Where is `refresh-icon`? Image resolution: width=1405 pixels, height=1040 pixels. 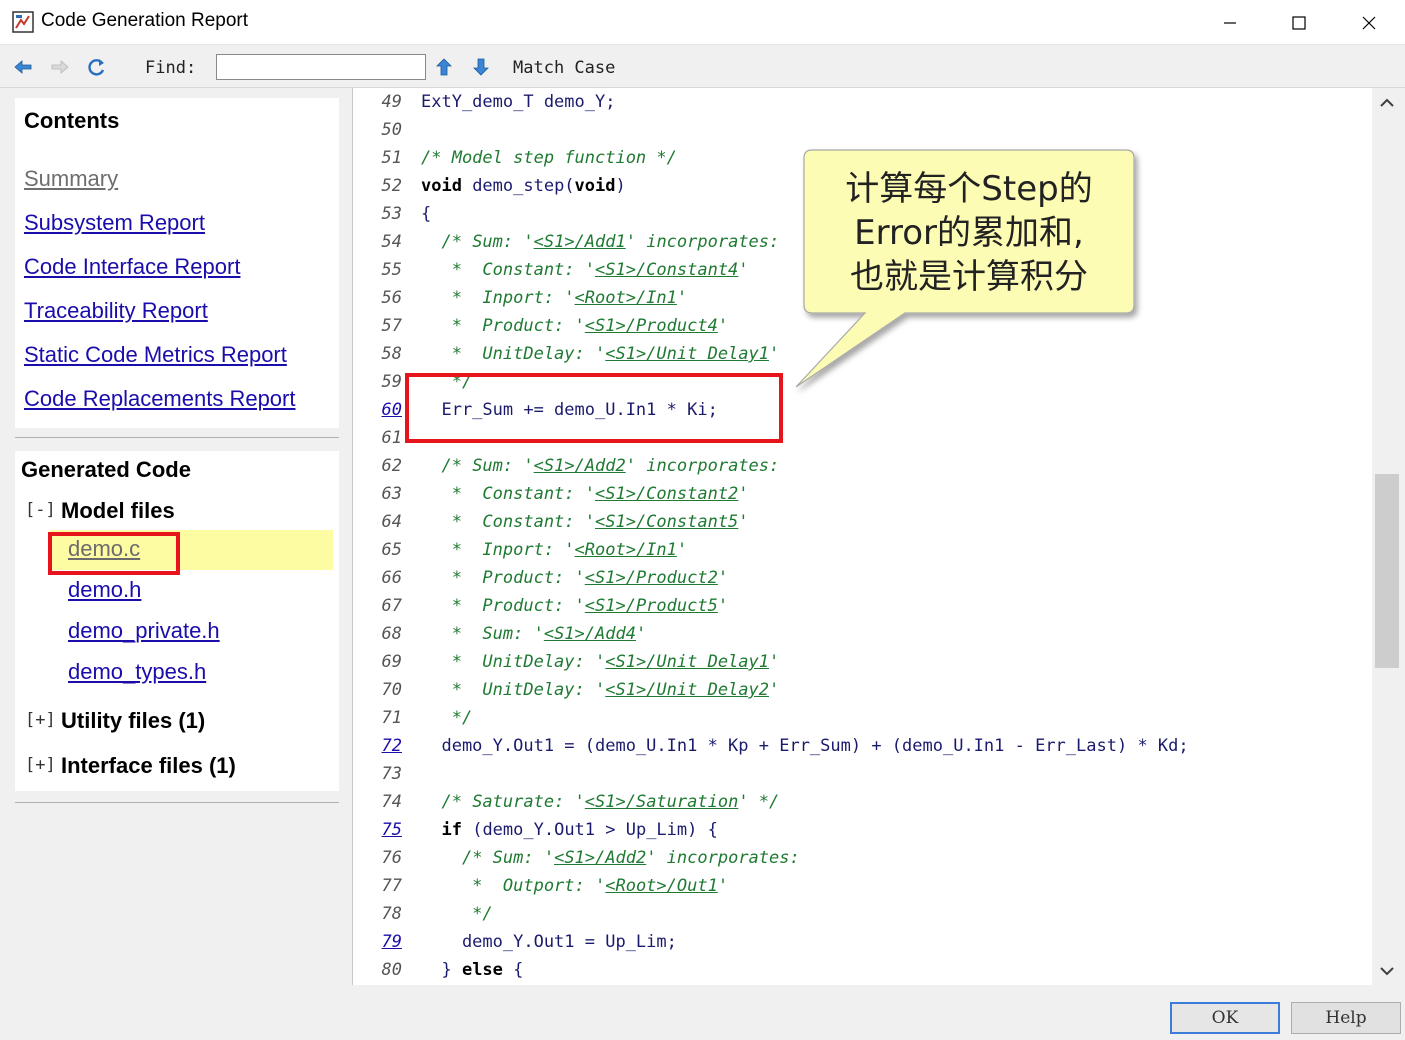
refresh-icon is located at coordinates (97, 67).